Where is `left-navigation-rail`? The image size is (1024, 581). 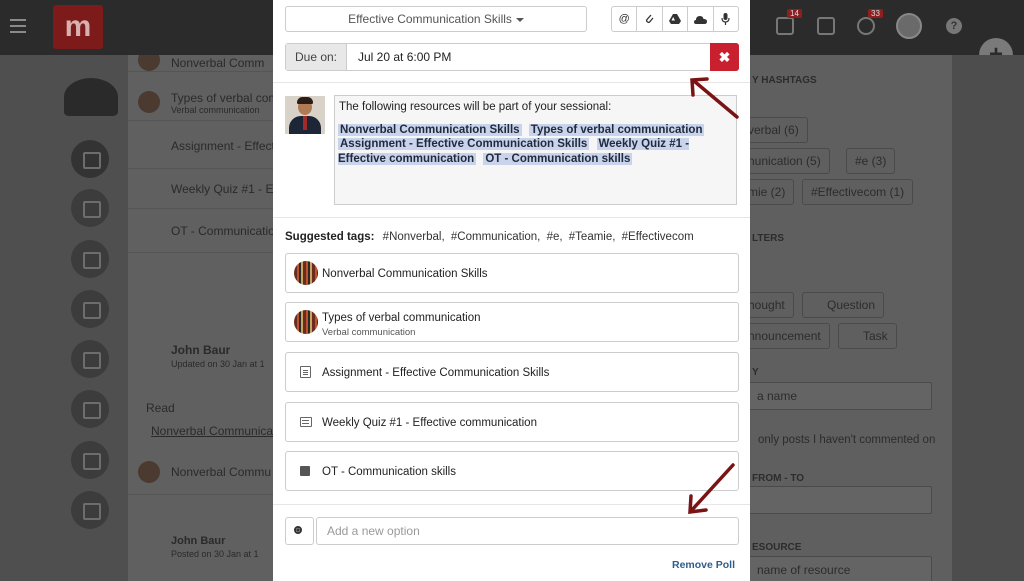 left-navigation-rail is located at coordinates (64, 318).